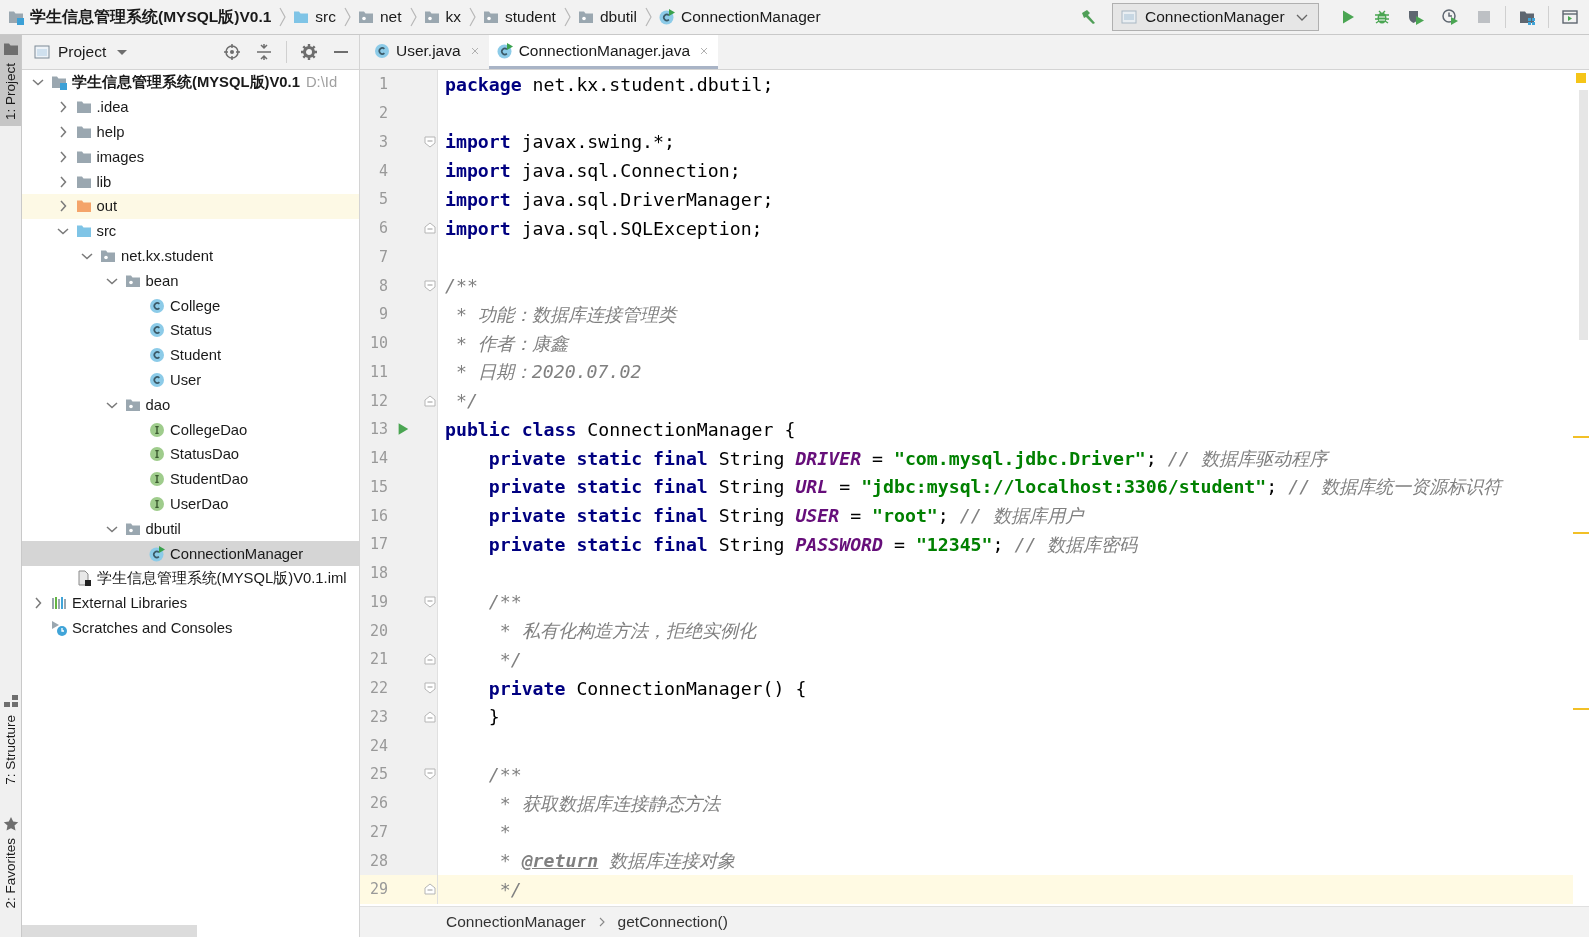 This screenshot has width=1589, height=937. What do you see at coordinates (378, 486) in the screenshot?
I see `line-number: 15` at bounding box center [378, 486].